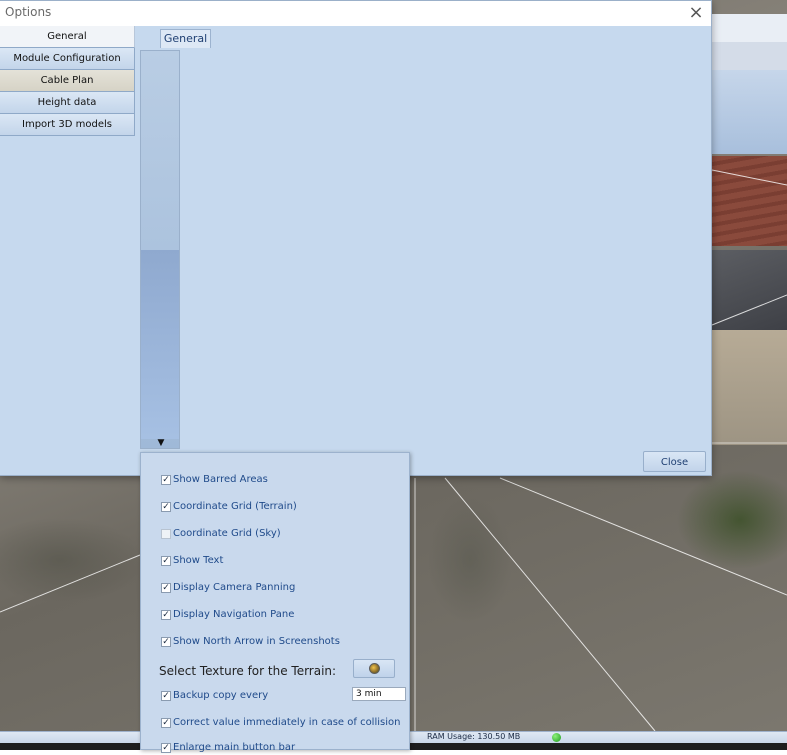 The image size is (787, 755). Describe the element at coordinates (674, 461) in the screenshot. I see `close-button: Close` at that location.